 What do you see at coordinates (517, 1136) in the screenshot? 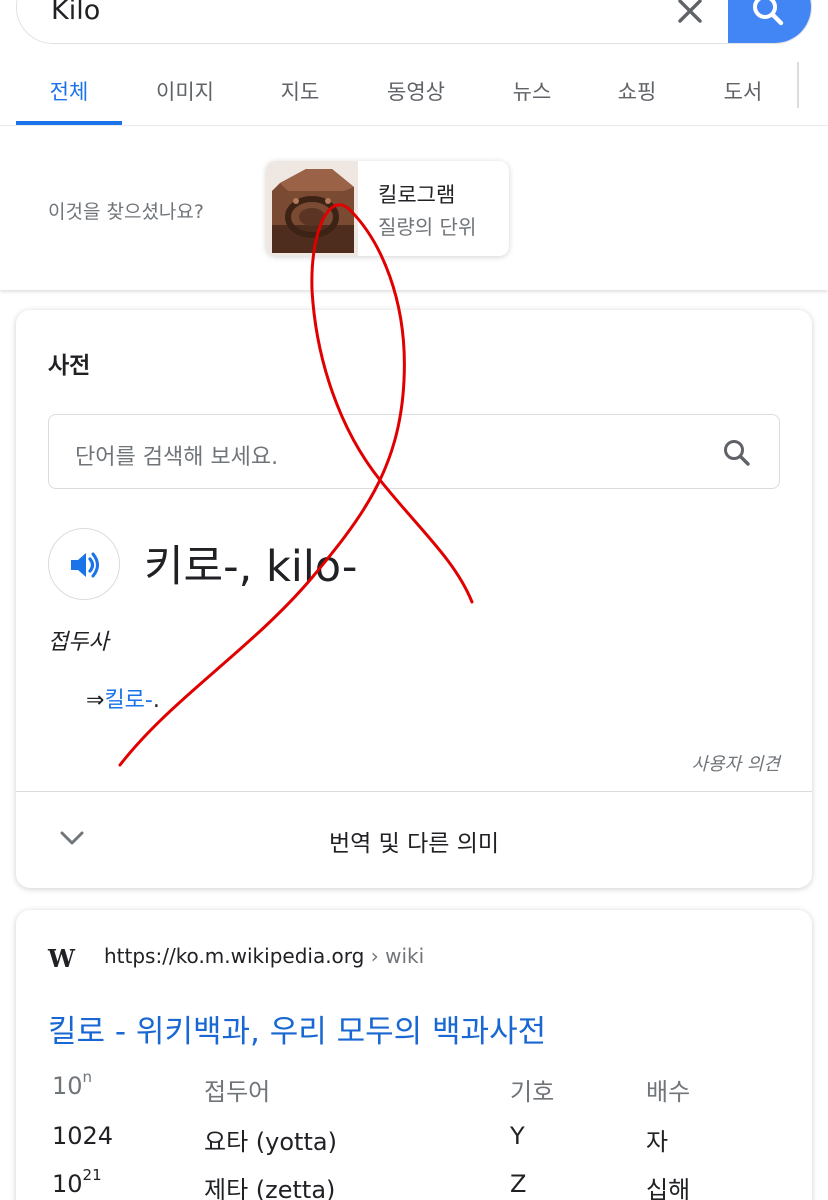
I see `cell-symbol: Y` at bounding box center [517, 1136].